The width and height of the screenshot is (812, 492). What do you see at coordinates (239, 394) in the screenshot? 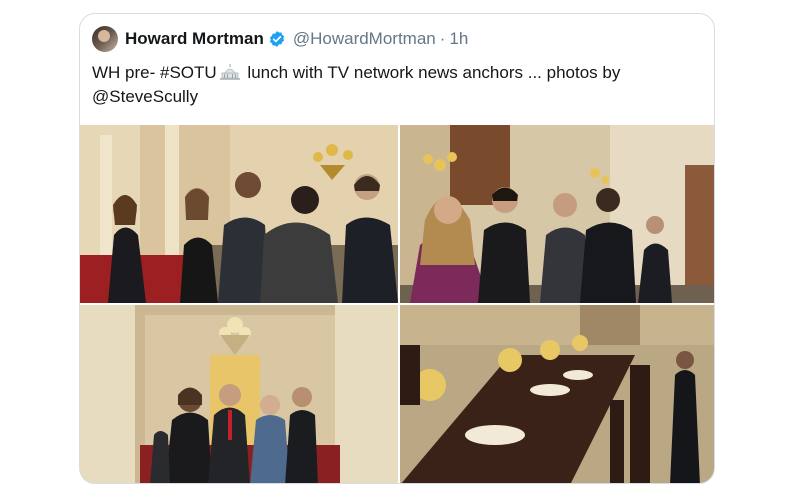
I see `photo-doorway-group` at bounding box center [239, 394].